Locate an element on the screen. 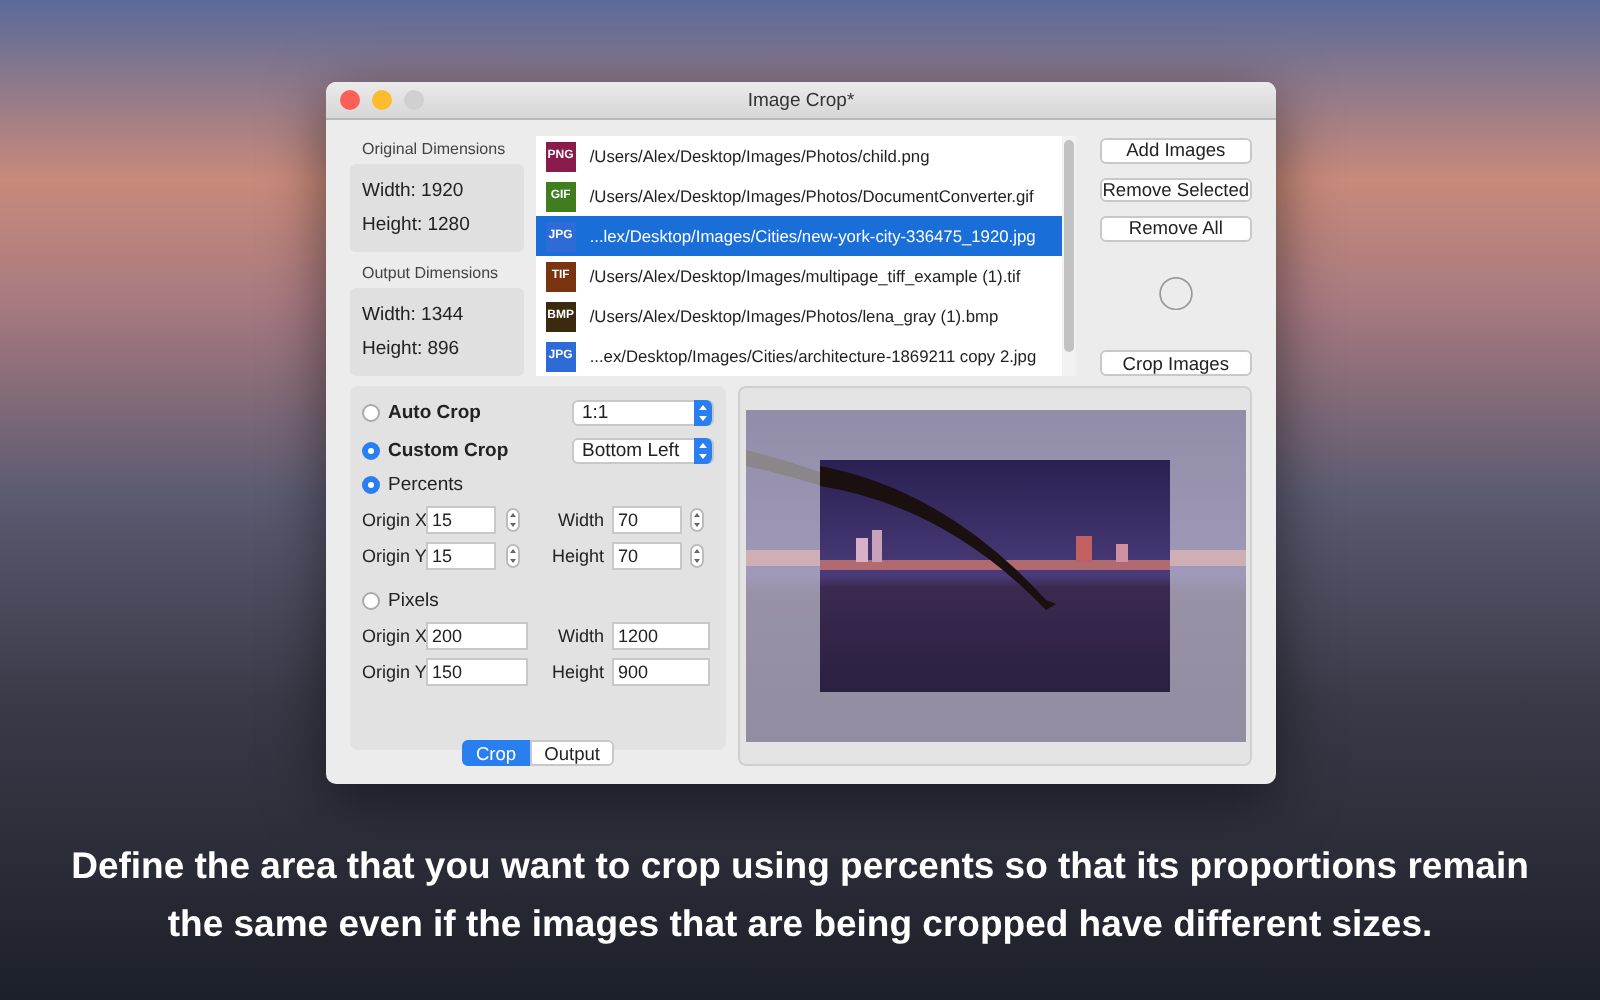 The width and height of the screenshot is (1600, 1000). file-path: /Users/Alex/Desktop/Images/Photos/child.png is located at coordinates (759, 156).